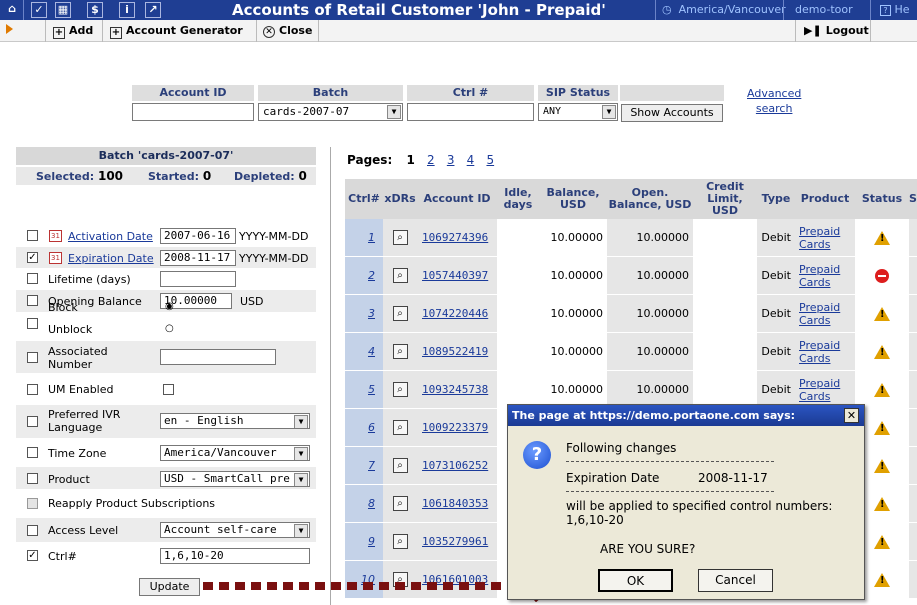  I want to click on lifetime-checkbox, so click(32, 278).